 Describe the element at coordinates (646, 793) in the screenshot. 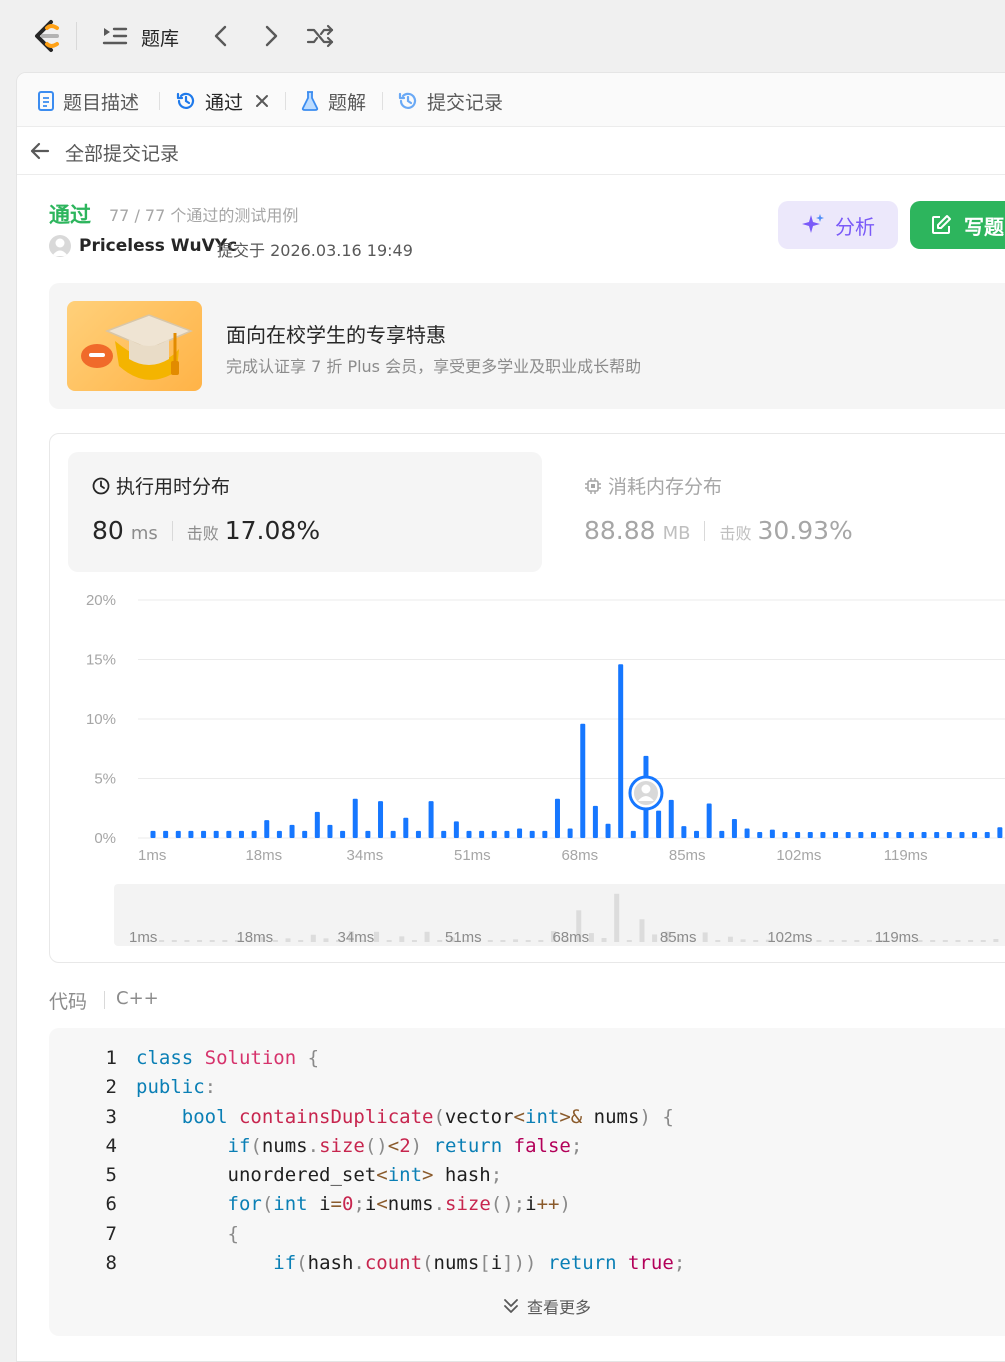

I see `user-marker` at that location.